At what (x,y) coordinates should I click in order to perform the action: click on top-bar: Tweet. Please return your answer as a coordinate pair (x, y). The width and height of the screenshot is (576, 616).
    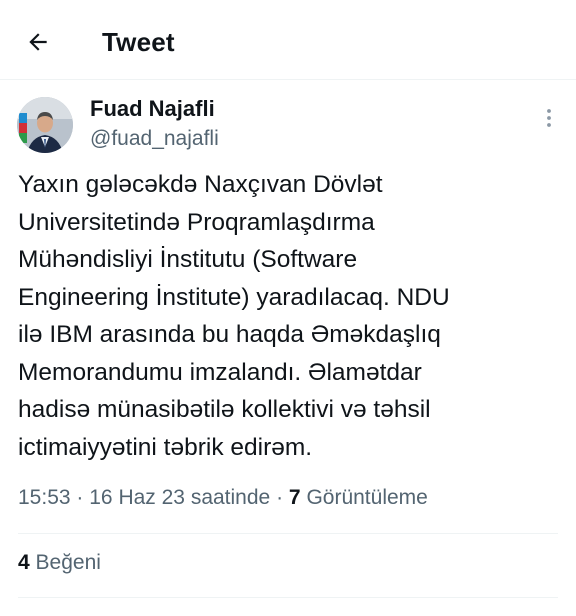
    Looking at the image, I should click on (288, 40).